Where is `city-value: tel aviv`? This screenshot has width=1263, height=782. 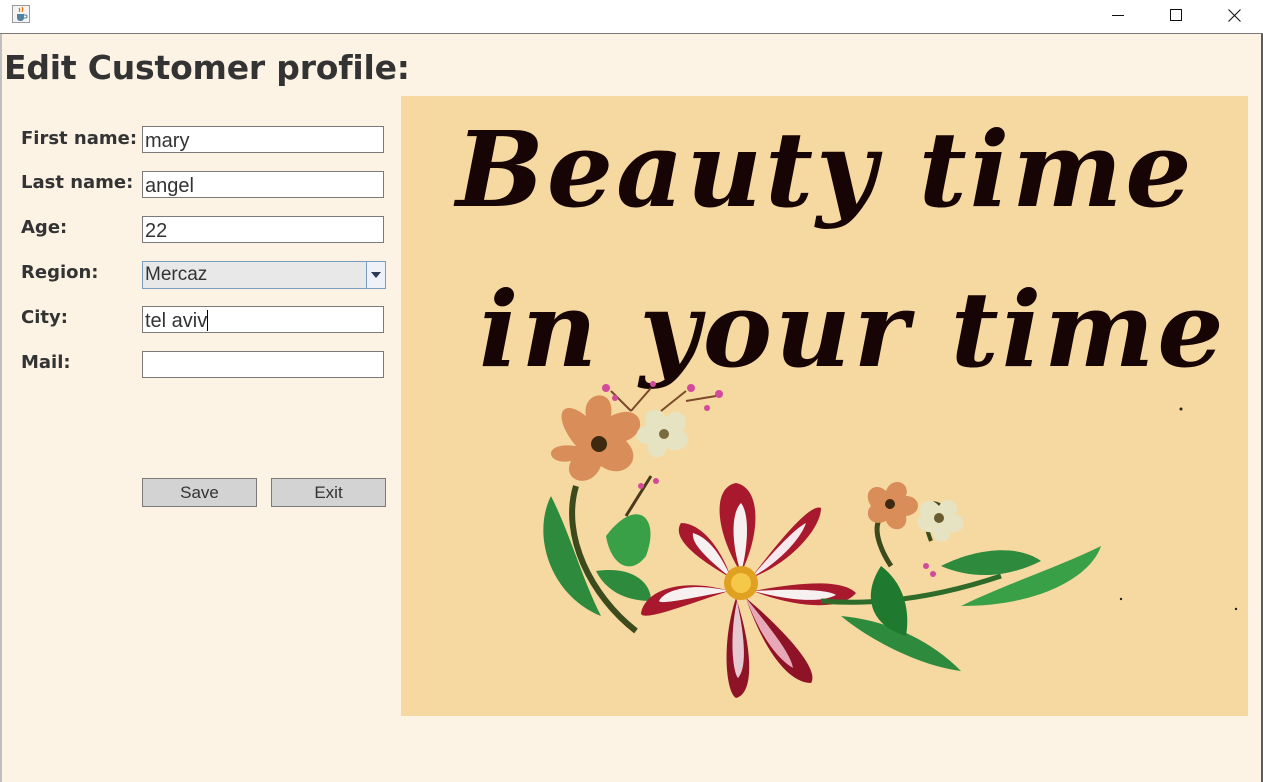 city-value: tel aviv is located at coordinates (176, 321).